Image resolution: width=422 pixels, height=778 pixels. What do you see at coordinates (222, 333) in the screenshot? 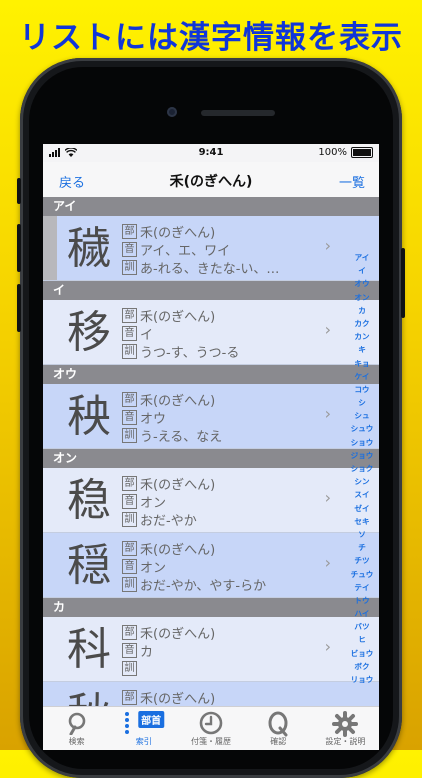
I see `kanji-info: 部禾(のぎへん) 音イ 訓うつ-す、うつ-る` at bounding box center [222, 333].